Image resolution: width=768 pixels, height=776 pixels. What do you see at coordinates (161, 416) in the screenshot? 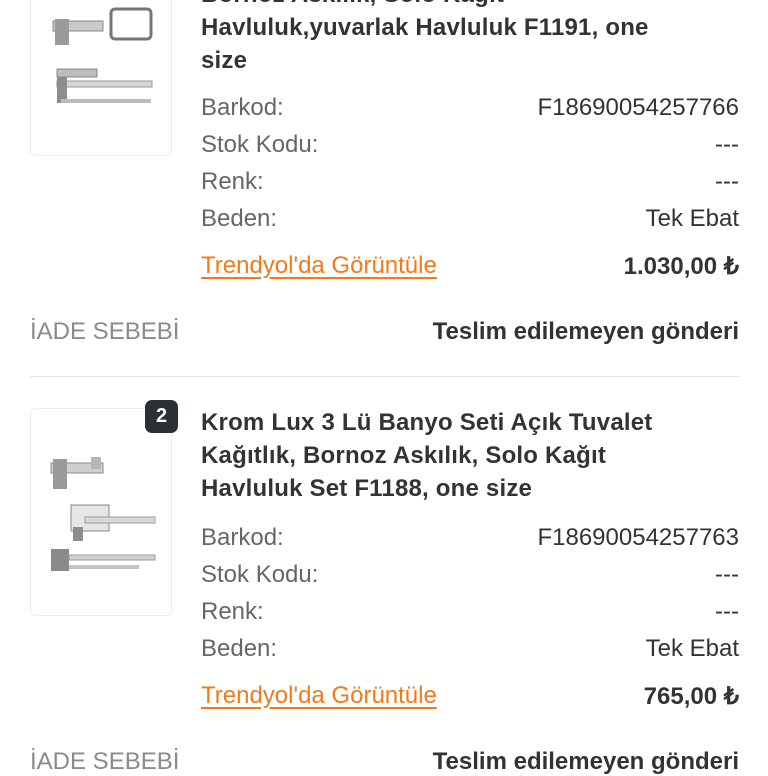
I see `item-number-badge: 2` at bounding box center [161, 416].